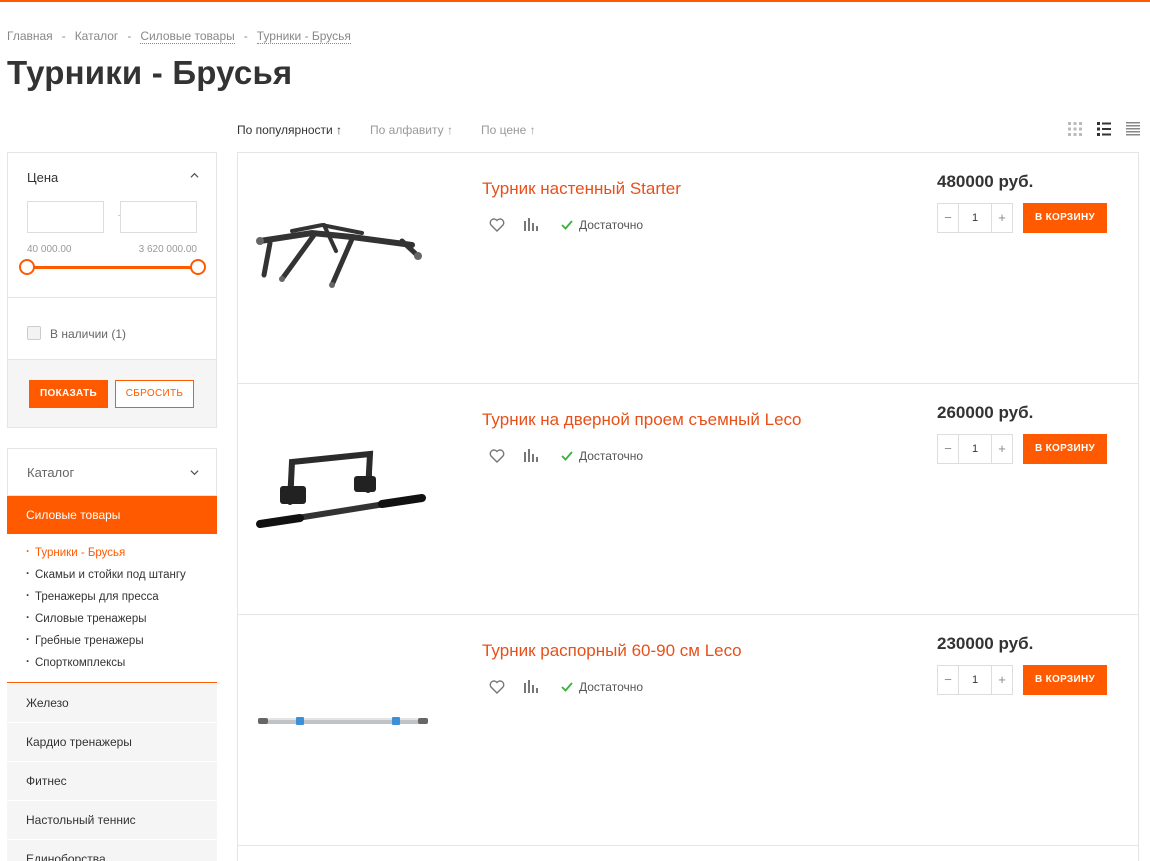 The image size is (1150, 861). What do you see at coordinates (30, 36) in the screenshot?
I see `breadcrumb-home: Главная` at bounding box center [30, 36].